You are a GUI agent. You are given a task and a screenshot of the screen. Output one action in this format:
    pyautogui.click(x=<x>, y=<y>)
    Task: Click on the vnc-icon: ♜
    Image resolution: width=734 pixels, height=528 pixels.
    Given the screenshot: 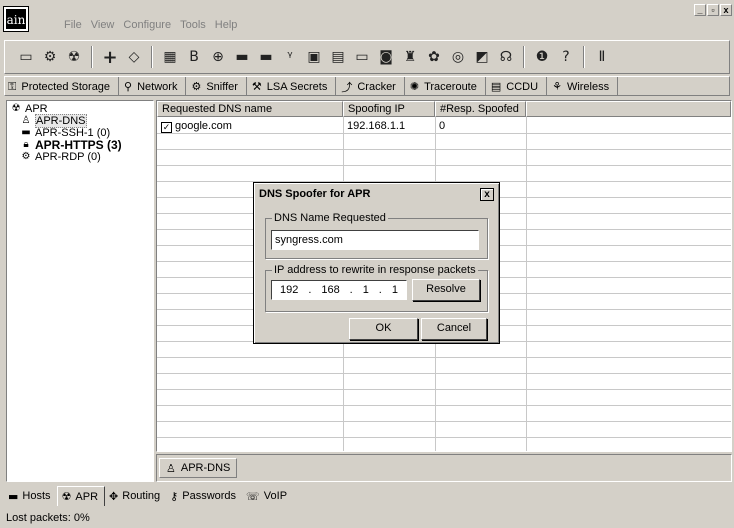 What is the action you would take?
    pyautogui.click(x=410, y=57)
    